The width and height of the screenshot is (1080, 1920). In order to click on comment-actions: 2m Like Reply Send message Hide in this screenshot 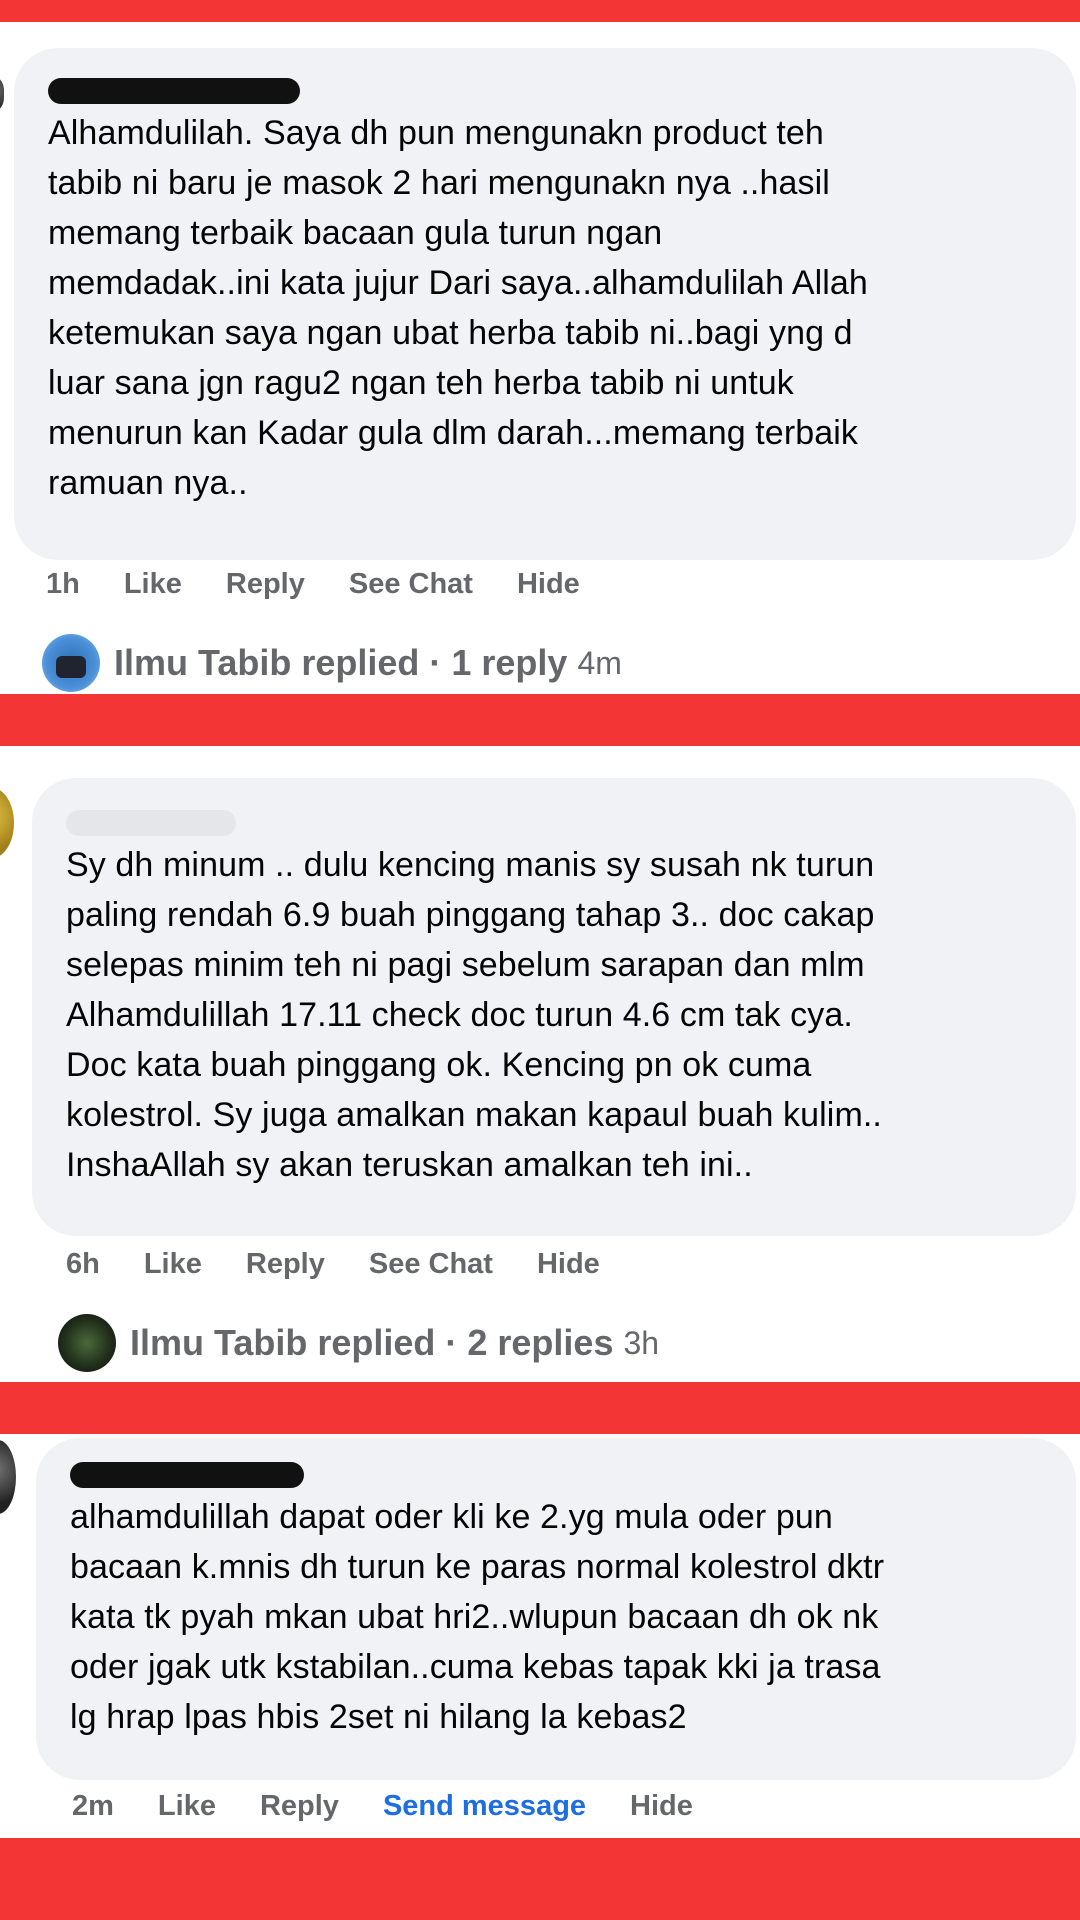, I will do `click(382, 1806)`.